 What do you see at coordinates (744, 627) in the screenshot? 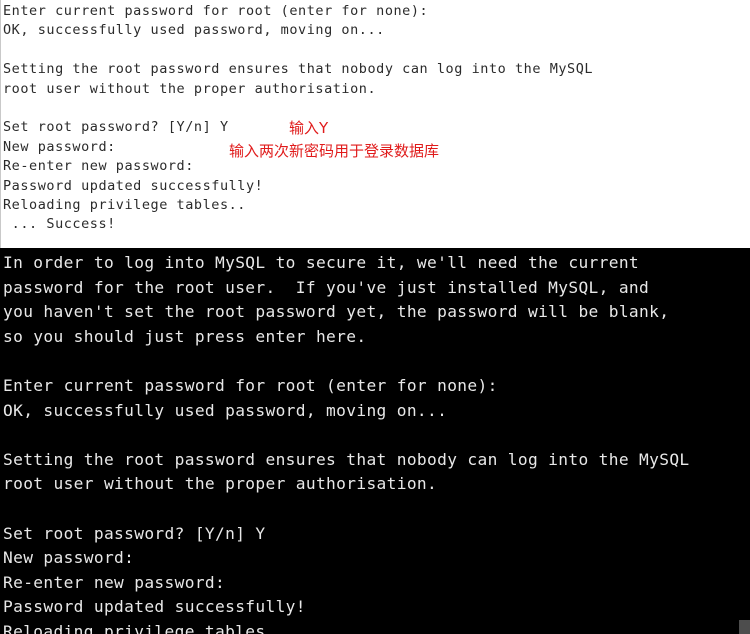
I see `scrollbar-nub` at bounding box center [744, 627].